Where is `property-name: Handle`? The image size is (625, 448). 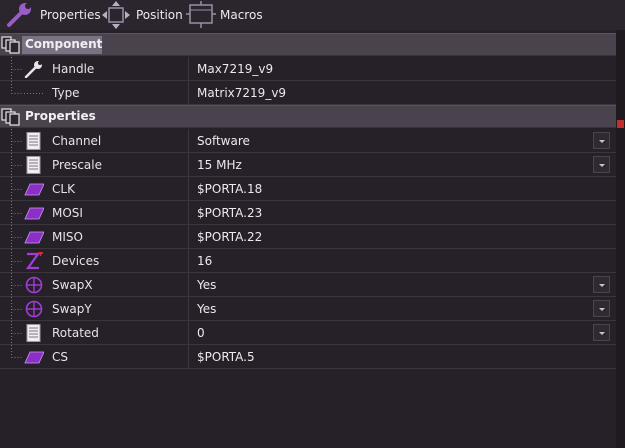 property-name: Handle is located at coordinates (73, 69).